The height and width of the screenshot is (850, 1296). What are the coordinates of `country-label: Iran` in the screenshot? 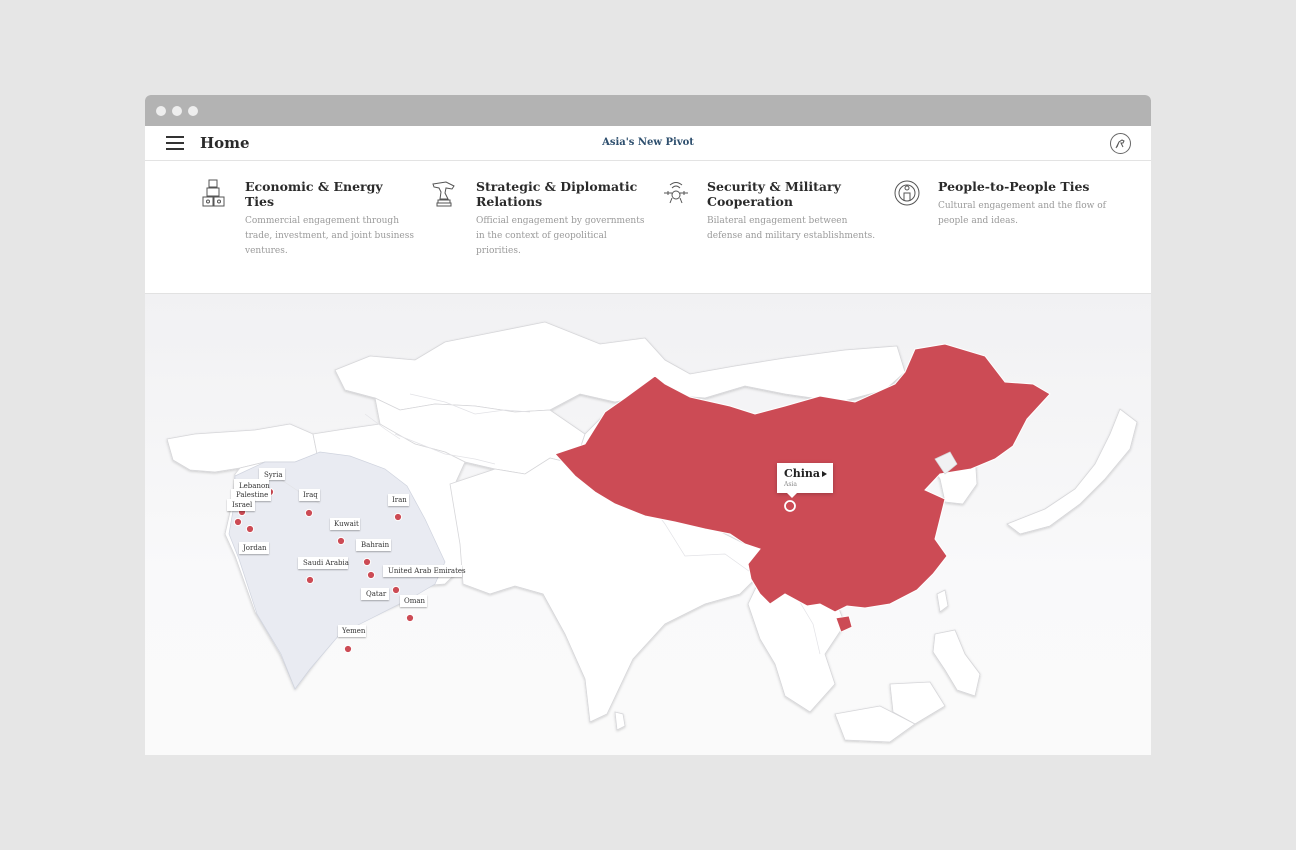 It's located at (399, 500).